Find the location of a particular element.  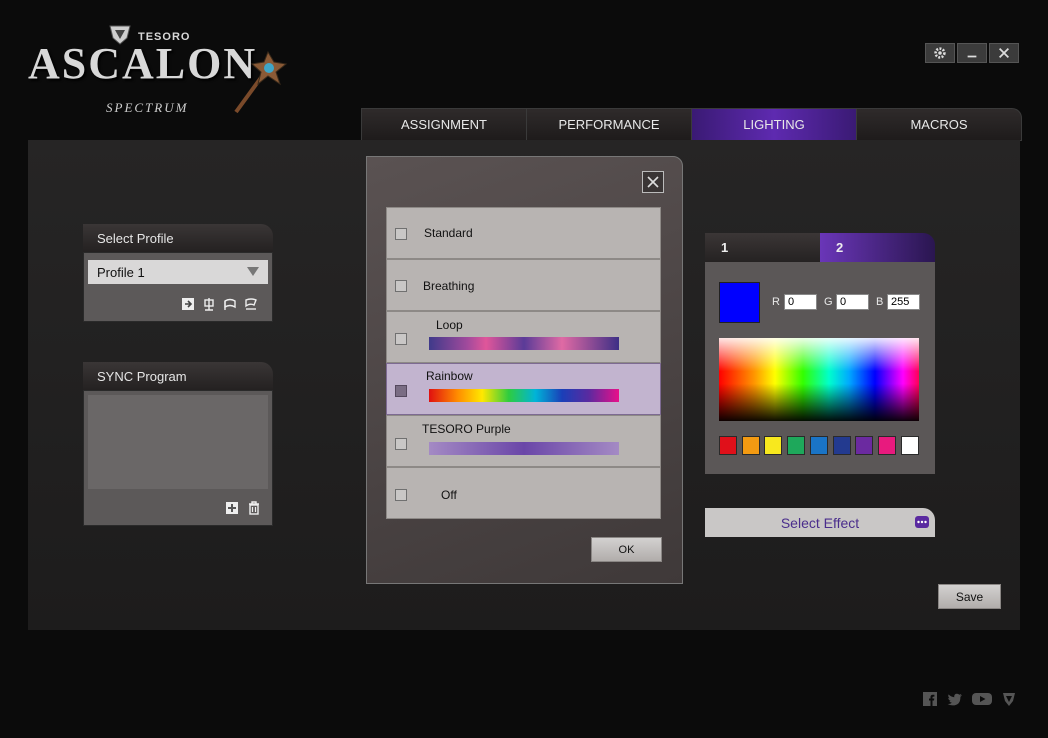

ok-button: OK is located at coordinates (626, 549).